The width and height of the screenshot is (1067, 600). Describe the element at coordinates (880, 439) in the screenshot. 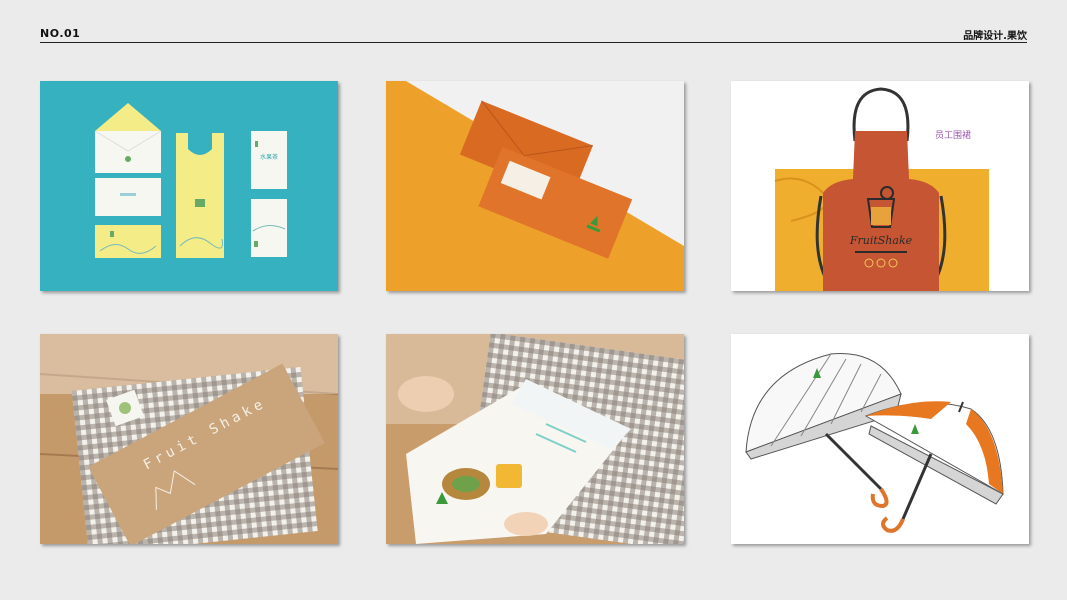

I see `umbrella-mockup` at that location.